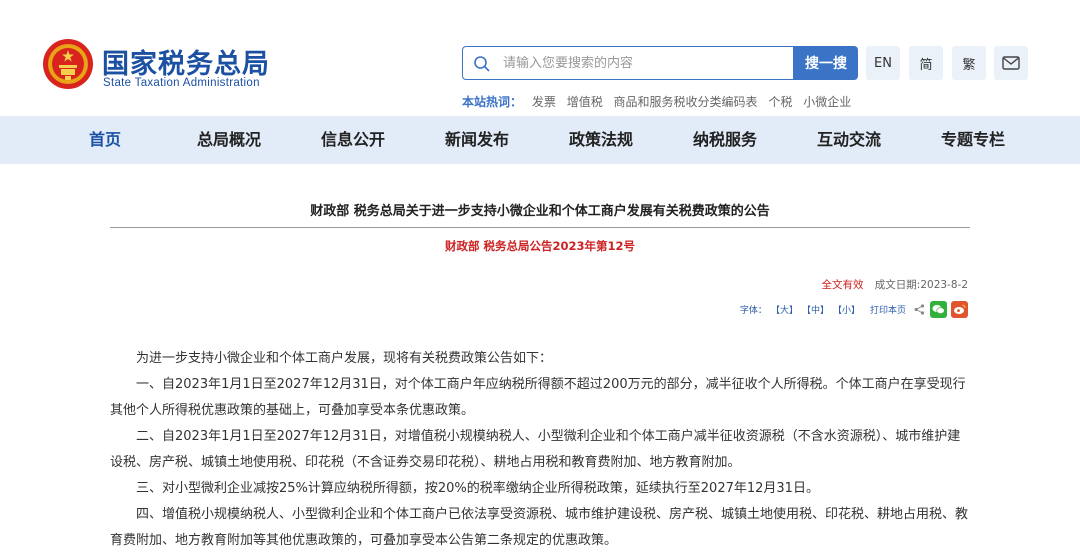 Image resolution: width=1080 pixels, height=554 pixels. I want to click on search-input, so click(643, 63).